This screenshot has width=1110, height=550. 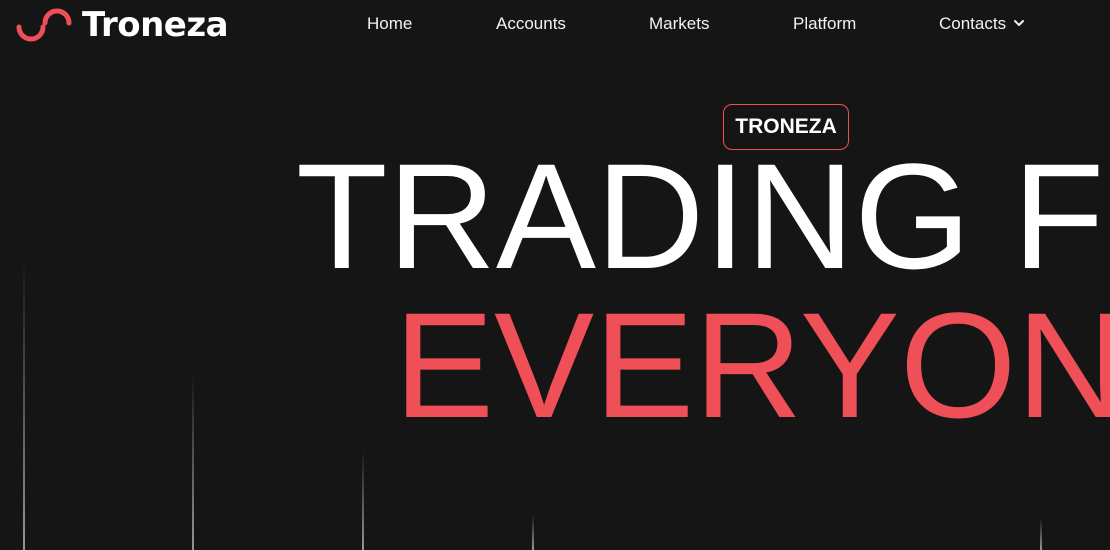 I want to click on nav-item-accounts: Accounts, so click(x=531, y=24).